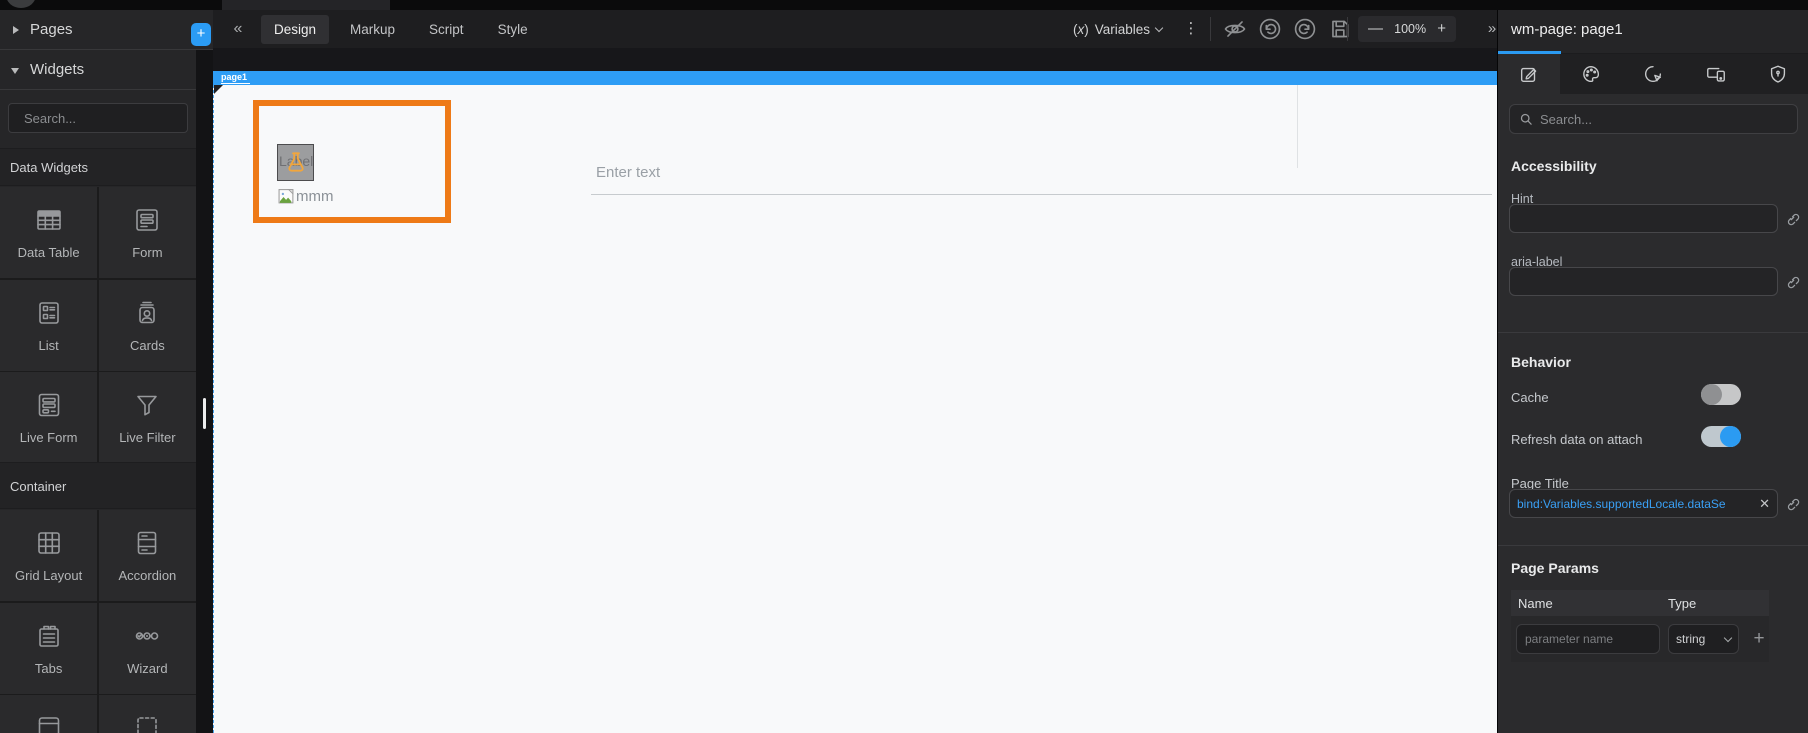  I want to click on clear-bind-icon: ✕, so click(1764, 504).